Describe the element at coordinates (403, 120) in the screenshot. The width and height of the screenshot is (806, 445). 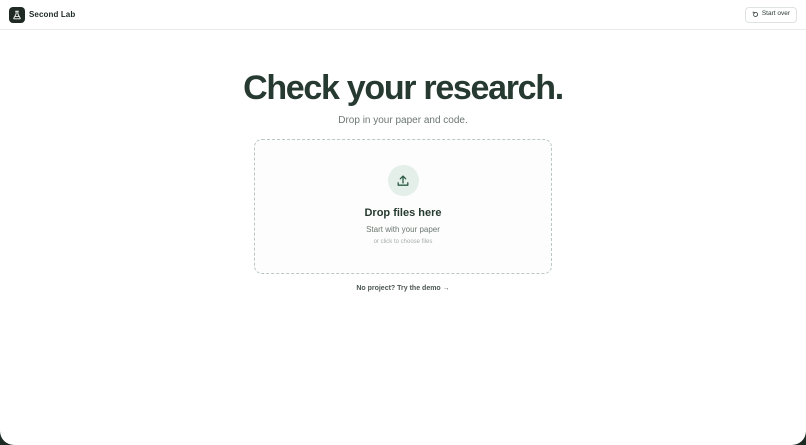
I see `page-subtitle: Drop in your paper and code.` at that location.